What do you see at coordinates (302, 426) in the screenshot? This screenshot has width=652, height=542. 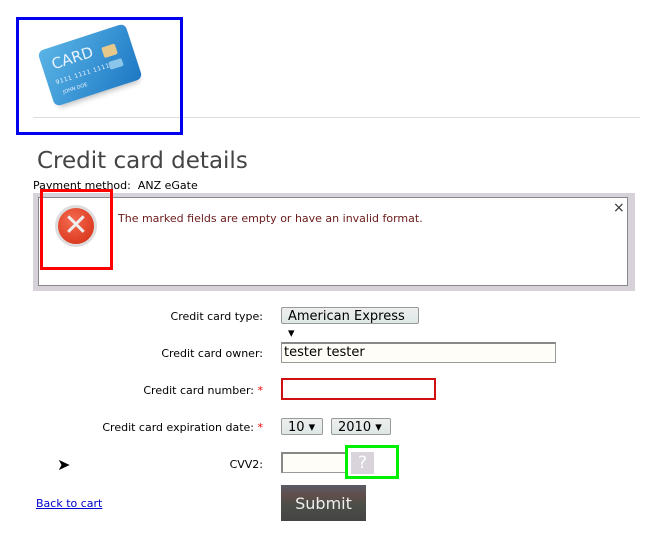 I see `expiry-month-select: 10 ▾` at bounding box center [302, 426].